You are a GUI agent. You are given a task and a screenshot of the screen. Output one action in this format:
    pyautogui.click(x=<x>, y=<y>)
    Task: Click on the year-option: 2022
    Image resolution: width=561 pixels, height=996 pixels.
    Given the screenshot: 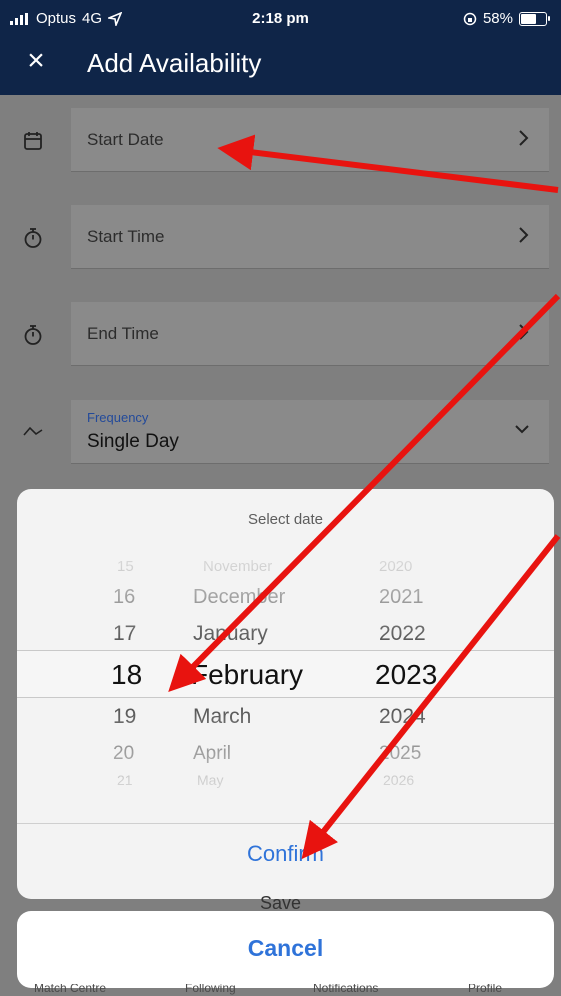 What is the action you would take?
    pyautogui.click(x=402, y=634)
    